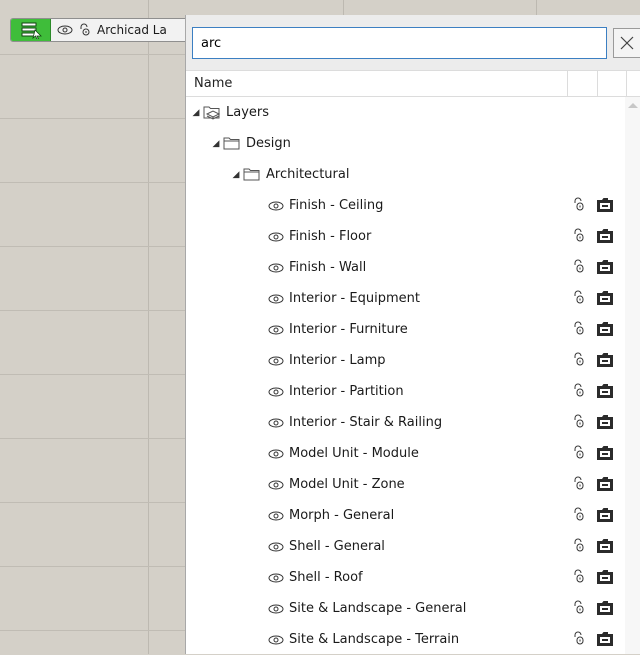 Image resolution: width=640 pixels, height=655 pixels. What do you see at coordinates (406, 515) in the screenshot?
I see `layer-row: Morph - General` at bounding box center [406, 515].